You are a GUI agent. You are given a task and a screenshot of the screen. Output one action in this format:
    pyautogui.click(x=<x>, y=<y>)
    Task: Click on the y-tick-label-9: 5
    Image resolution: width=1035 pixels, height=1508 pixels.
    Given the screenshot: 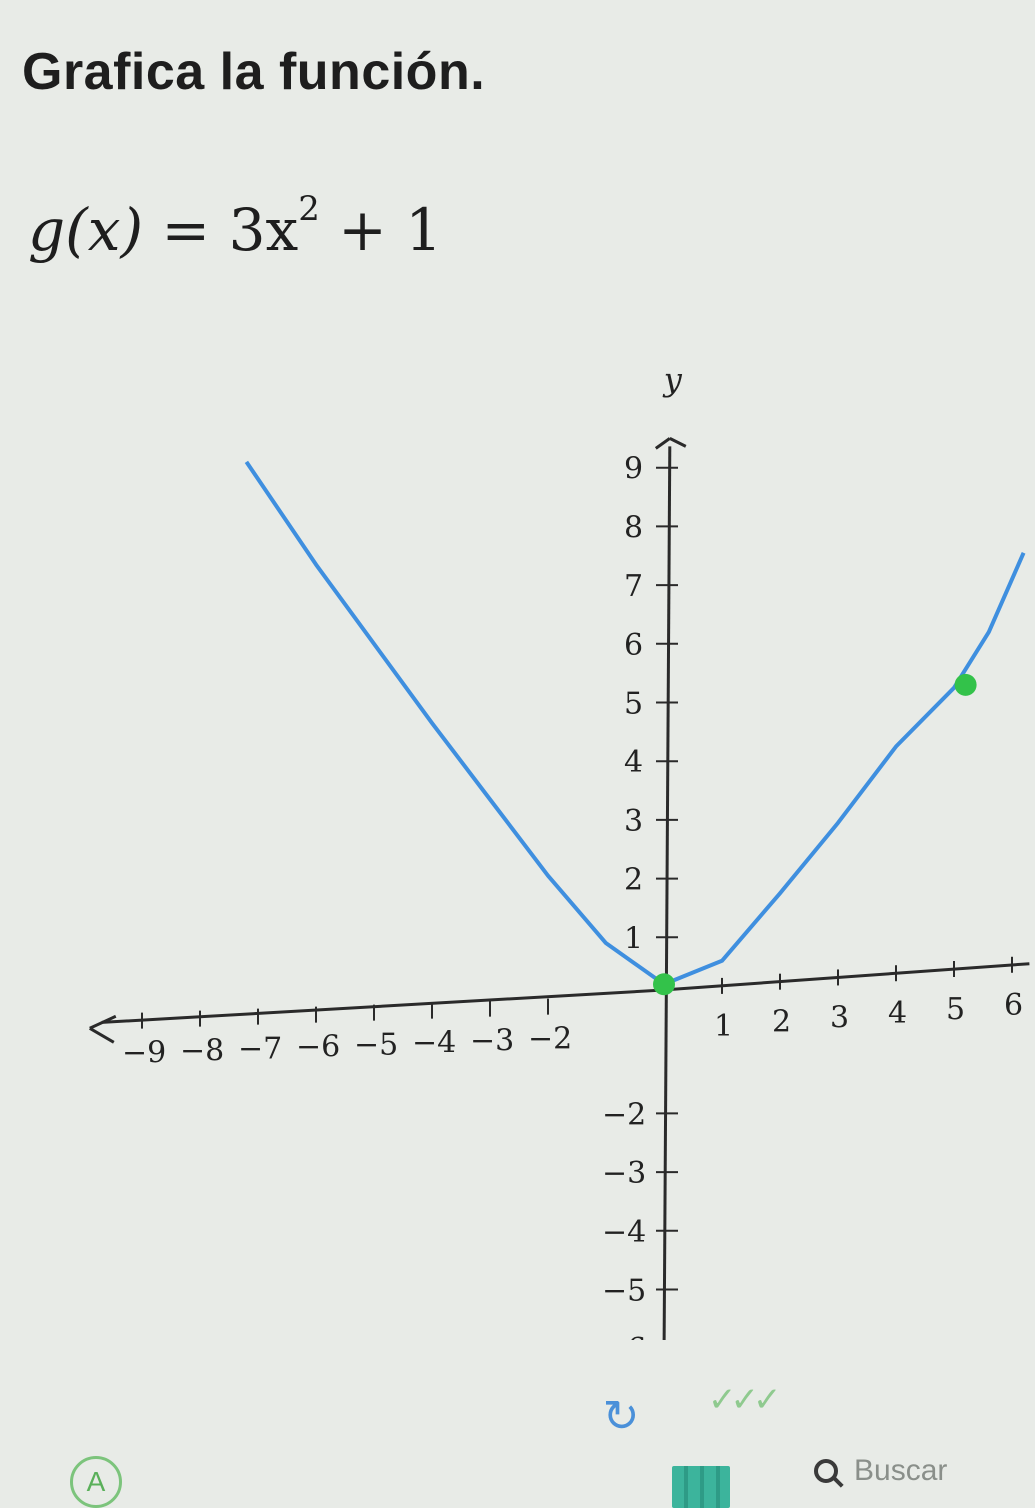 What is the action you would take?
    pyautogui.click(x=633, y=704)
    